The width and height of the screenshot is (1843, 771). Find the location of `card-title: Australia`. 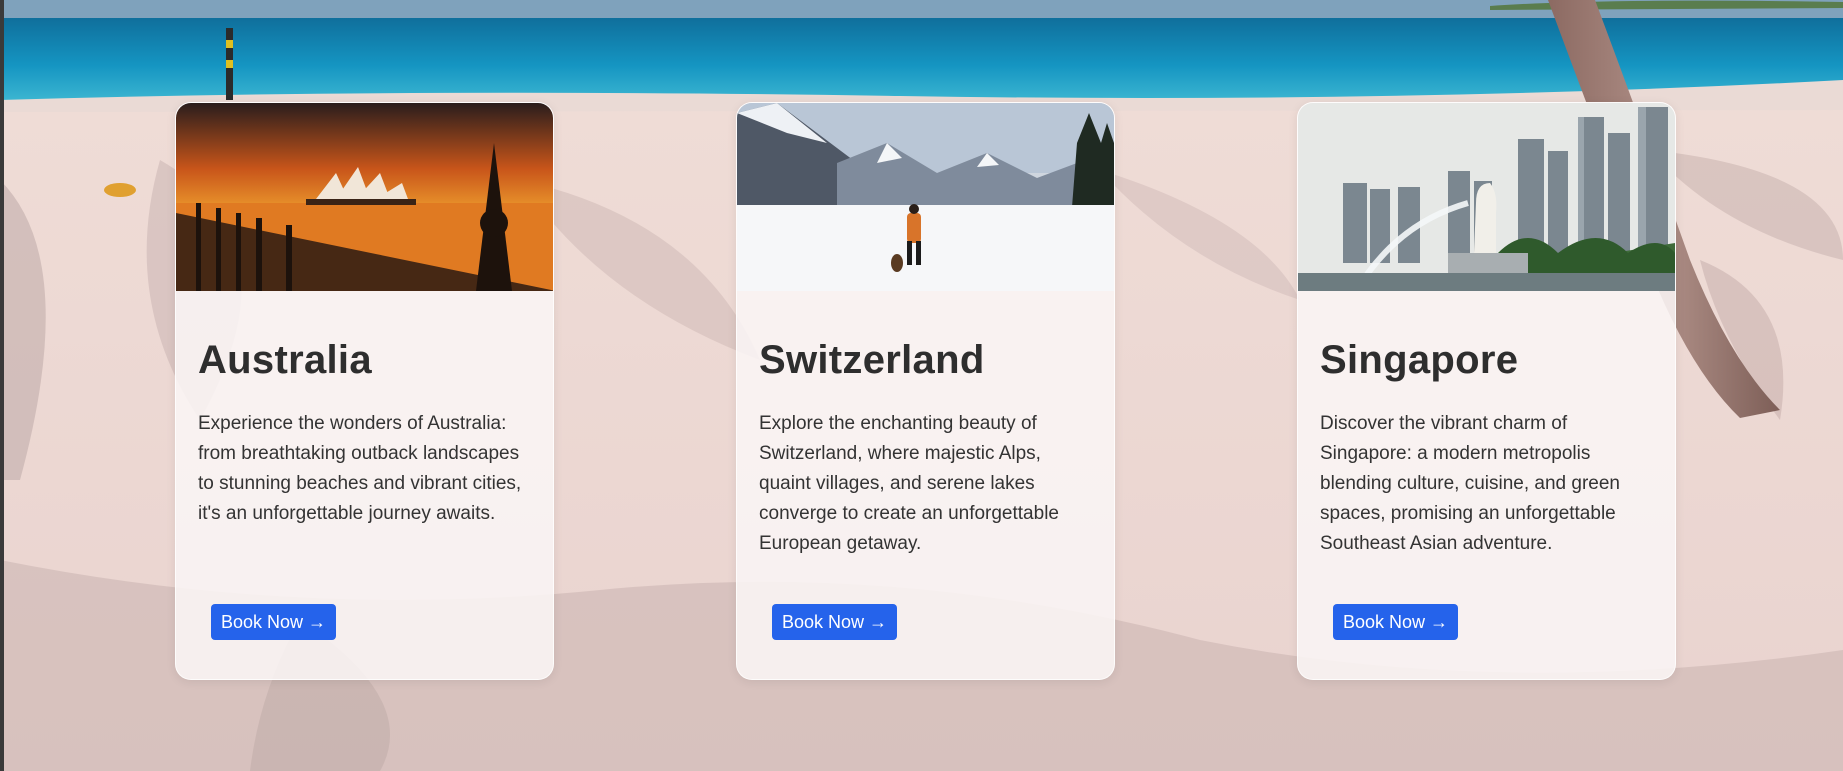

card-title: Australia is located at coordinates (285, 360).